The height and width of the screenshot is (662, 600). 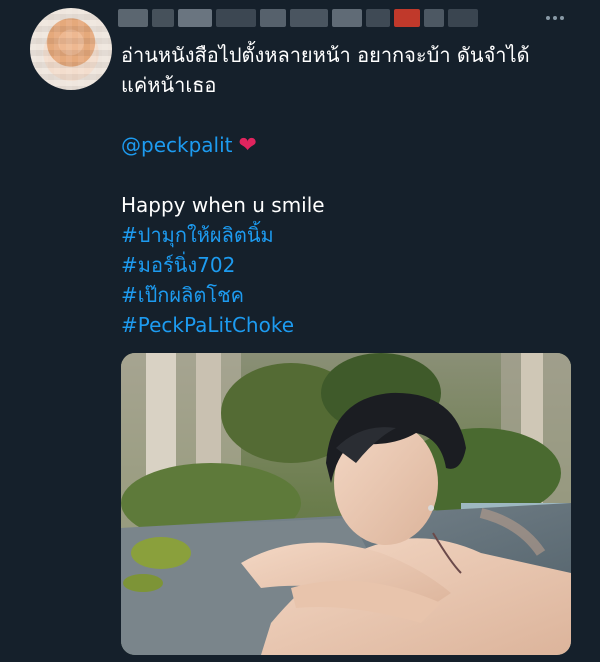 What do you see at coordinates (169, 85) in the screenshot?
I see `tweet-line-2: แค่หน้าเธอ` at bounding box center [169, 85].